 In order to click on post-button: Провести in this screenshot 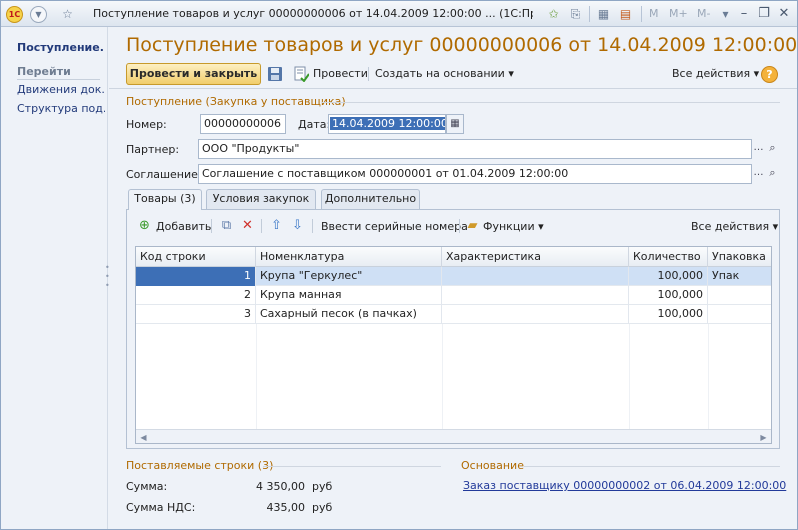, I will do `click(340, 73)`.